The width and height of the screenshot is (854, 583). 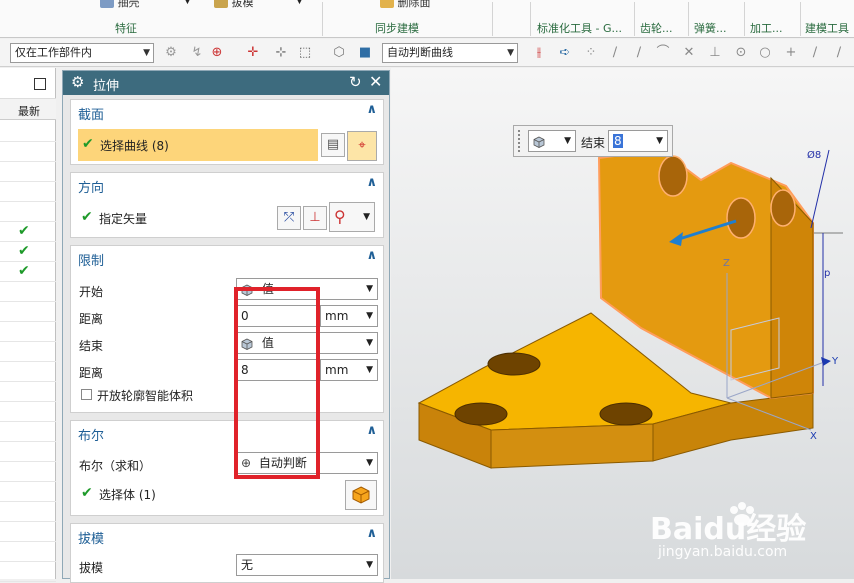 What do you see at coordinates (552, 141) in the screenshot?
I see `limit-type-select: ▼` at bounding box center [552, 141].